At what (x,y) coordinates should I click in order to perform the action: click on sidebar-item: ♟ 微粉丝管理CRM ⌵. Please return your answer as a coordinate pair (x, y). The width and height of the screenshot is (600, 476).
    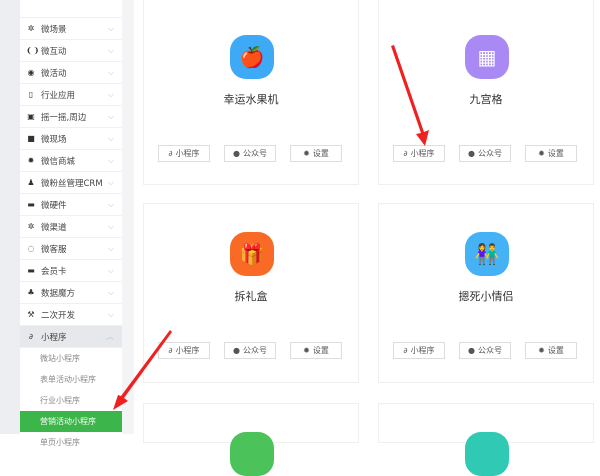
    Looking at the image, I should click on (71, 183).